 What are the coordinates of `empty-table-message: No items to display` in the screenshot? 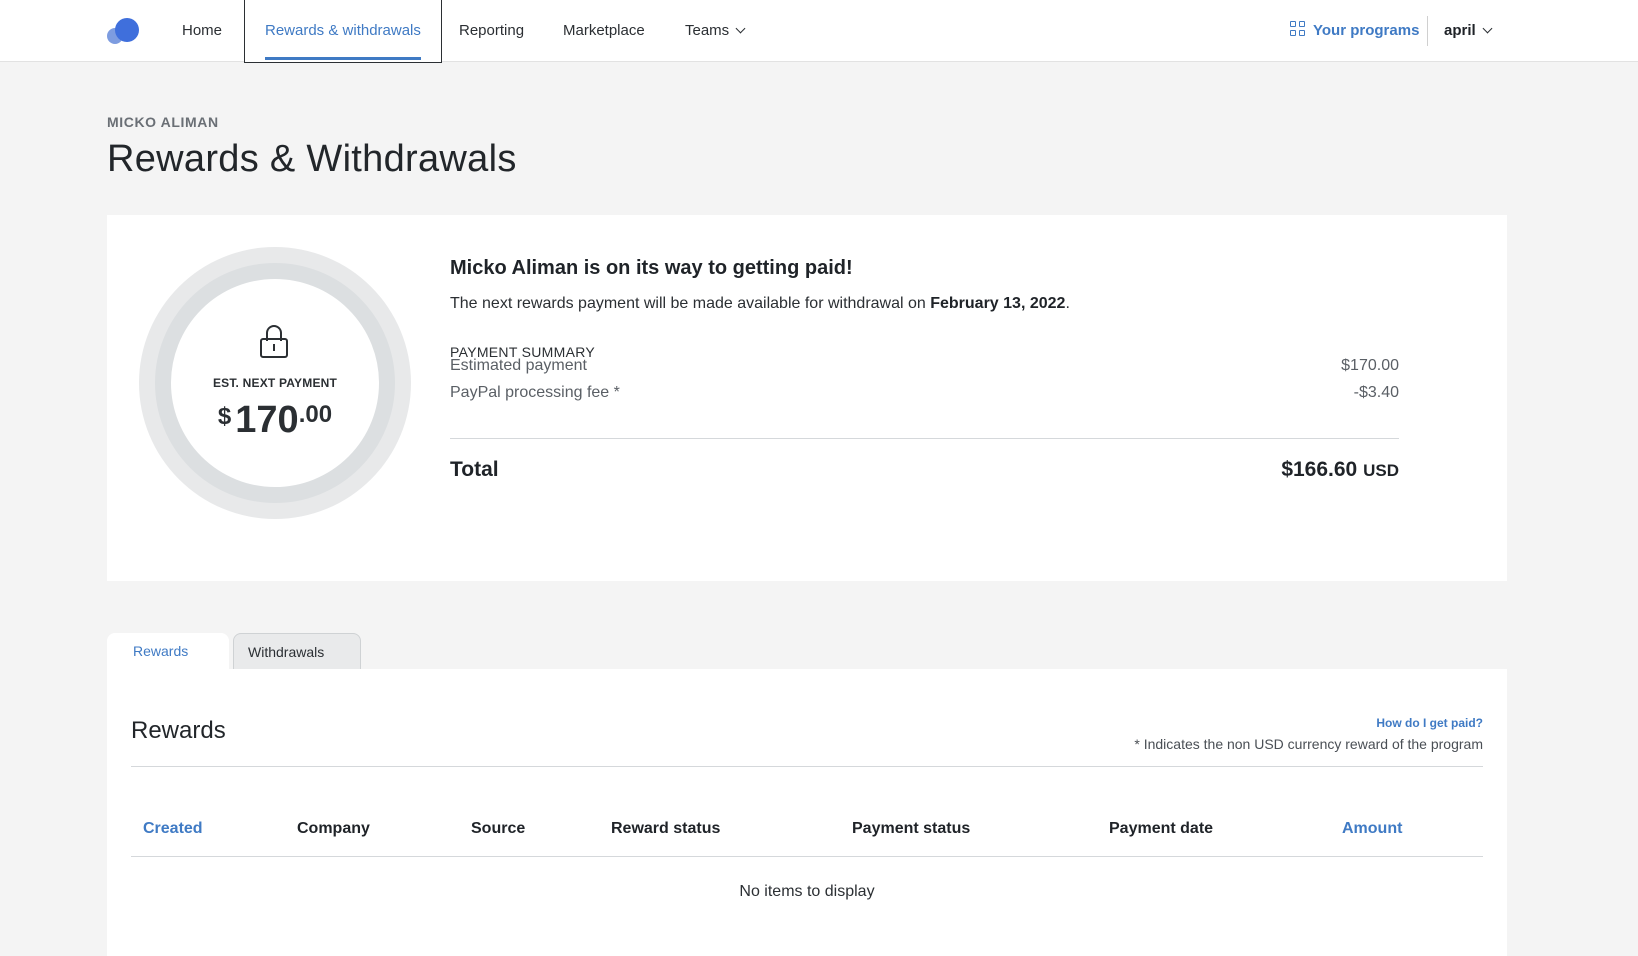 It's located at (807, 891).